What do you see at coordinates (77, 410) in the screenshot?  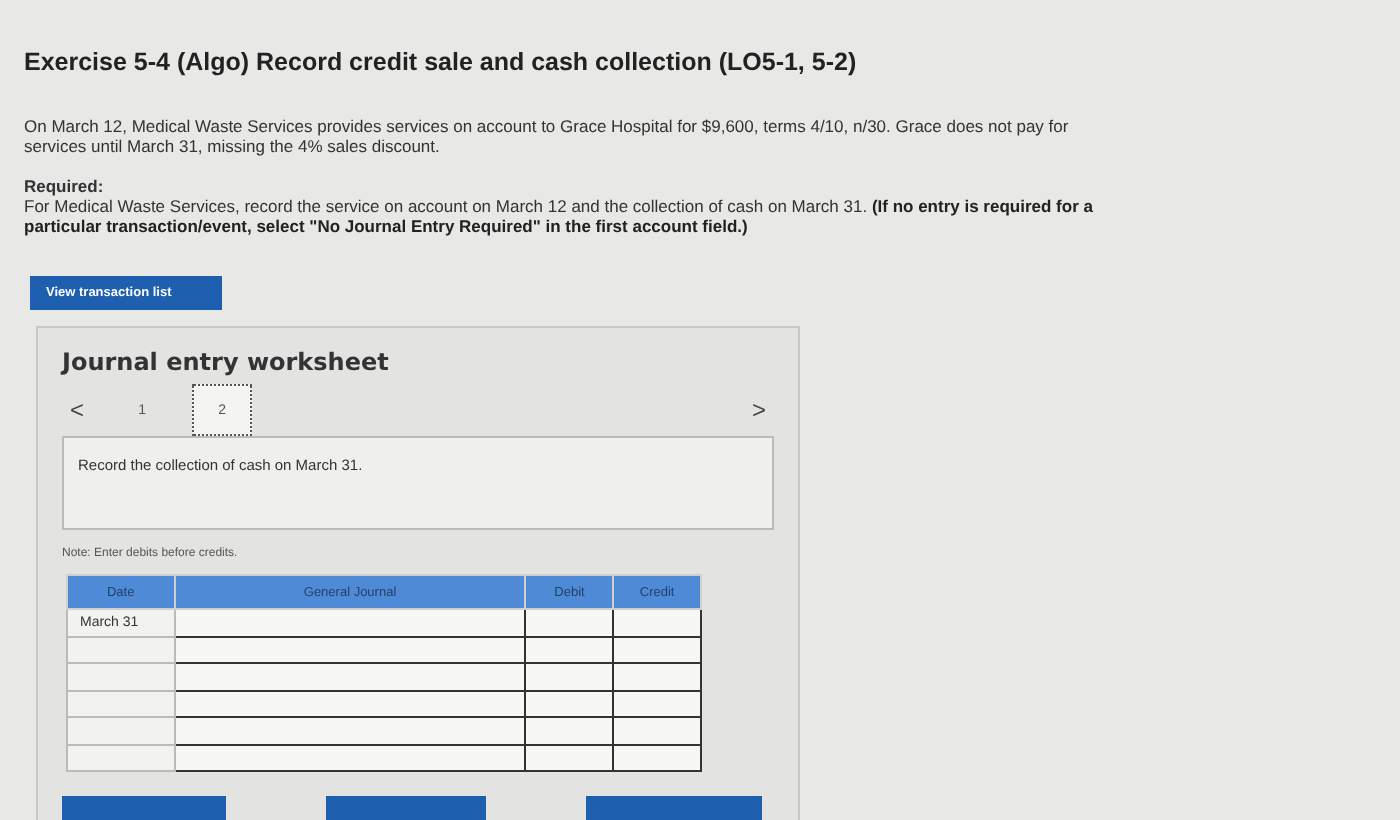 I see `previous-button: <` at bounding box center [77, 410].